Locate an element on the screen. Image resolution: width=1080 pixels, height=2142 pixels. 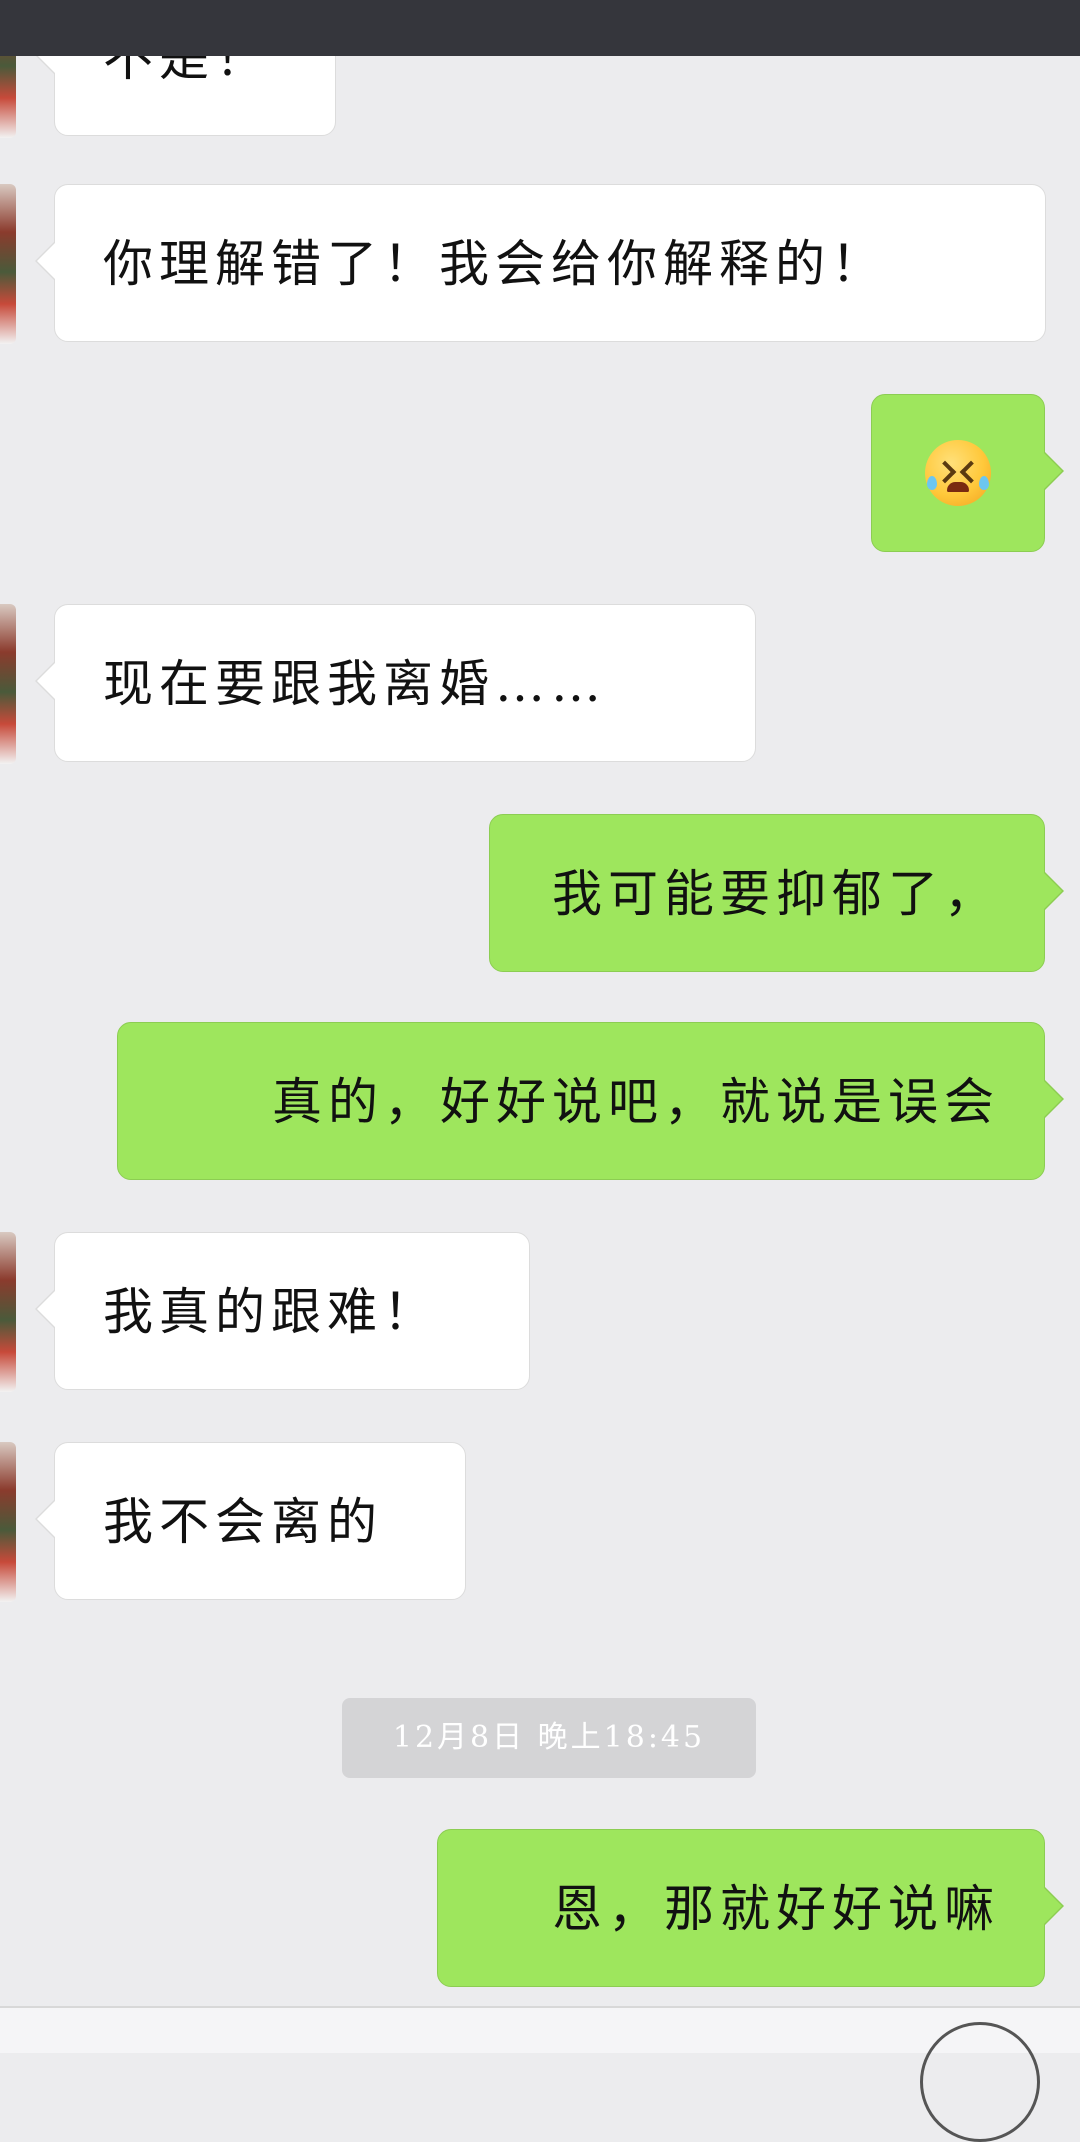
outgoing-message-bubble: 恩，那就好好说嘛 is located at coordinates (750, 1908).